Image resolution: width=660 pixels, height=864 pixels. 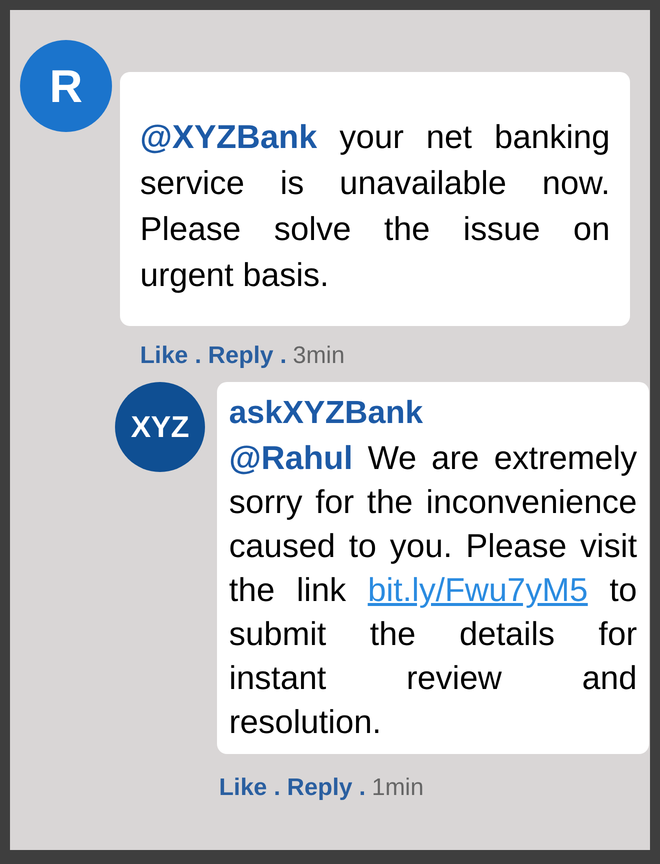 What do you see at coordinates (398, 788) in the screenshot?
I see `timestamp: 1min` at bounding box center [398, 788].